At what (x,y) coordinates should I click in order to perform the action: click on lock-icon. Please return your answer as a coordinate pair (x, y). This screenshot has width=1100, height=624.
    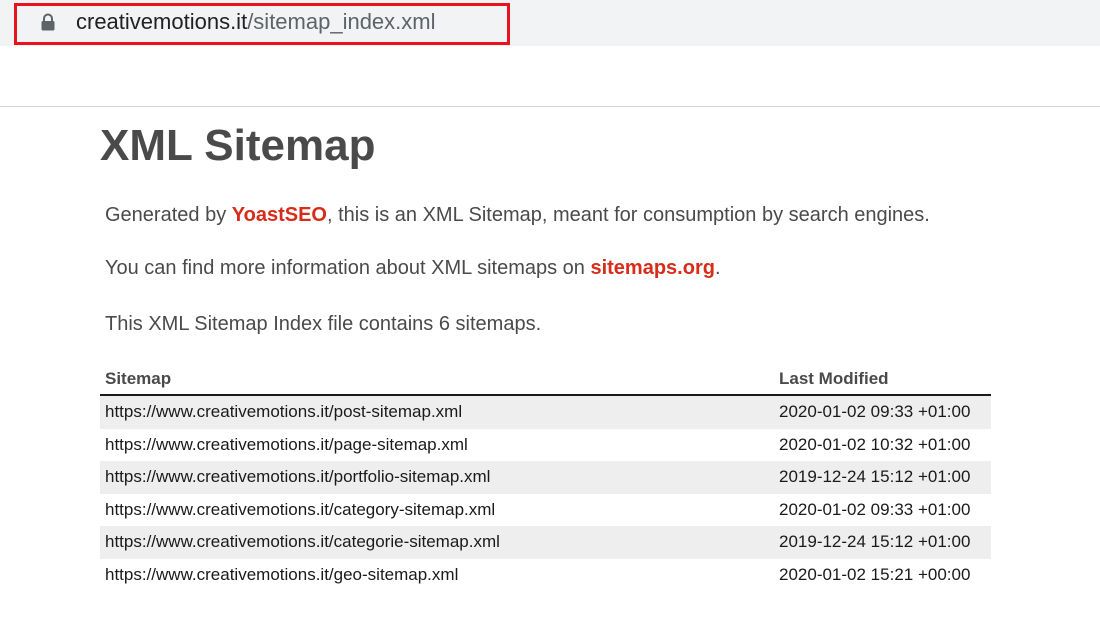
    Looking at the image, I should click on (48, 22).